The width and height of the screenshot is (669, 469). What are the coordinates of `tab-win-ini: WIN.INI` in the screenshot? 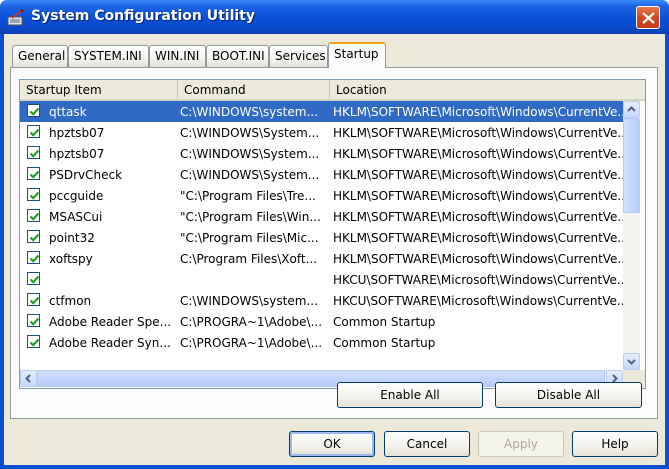 It's located at (177, 56).